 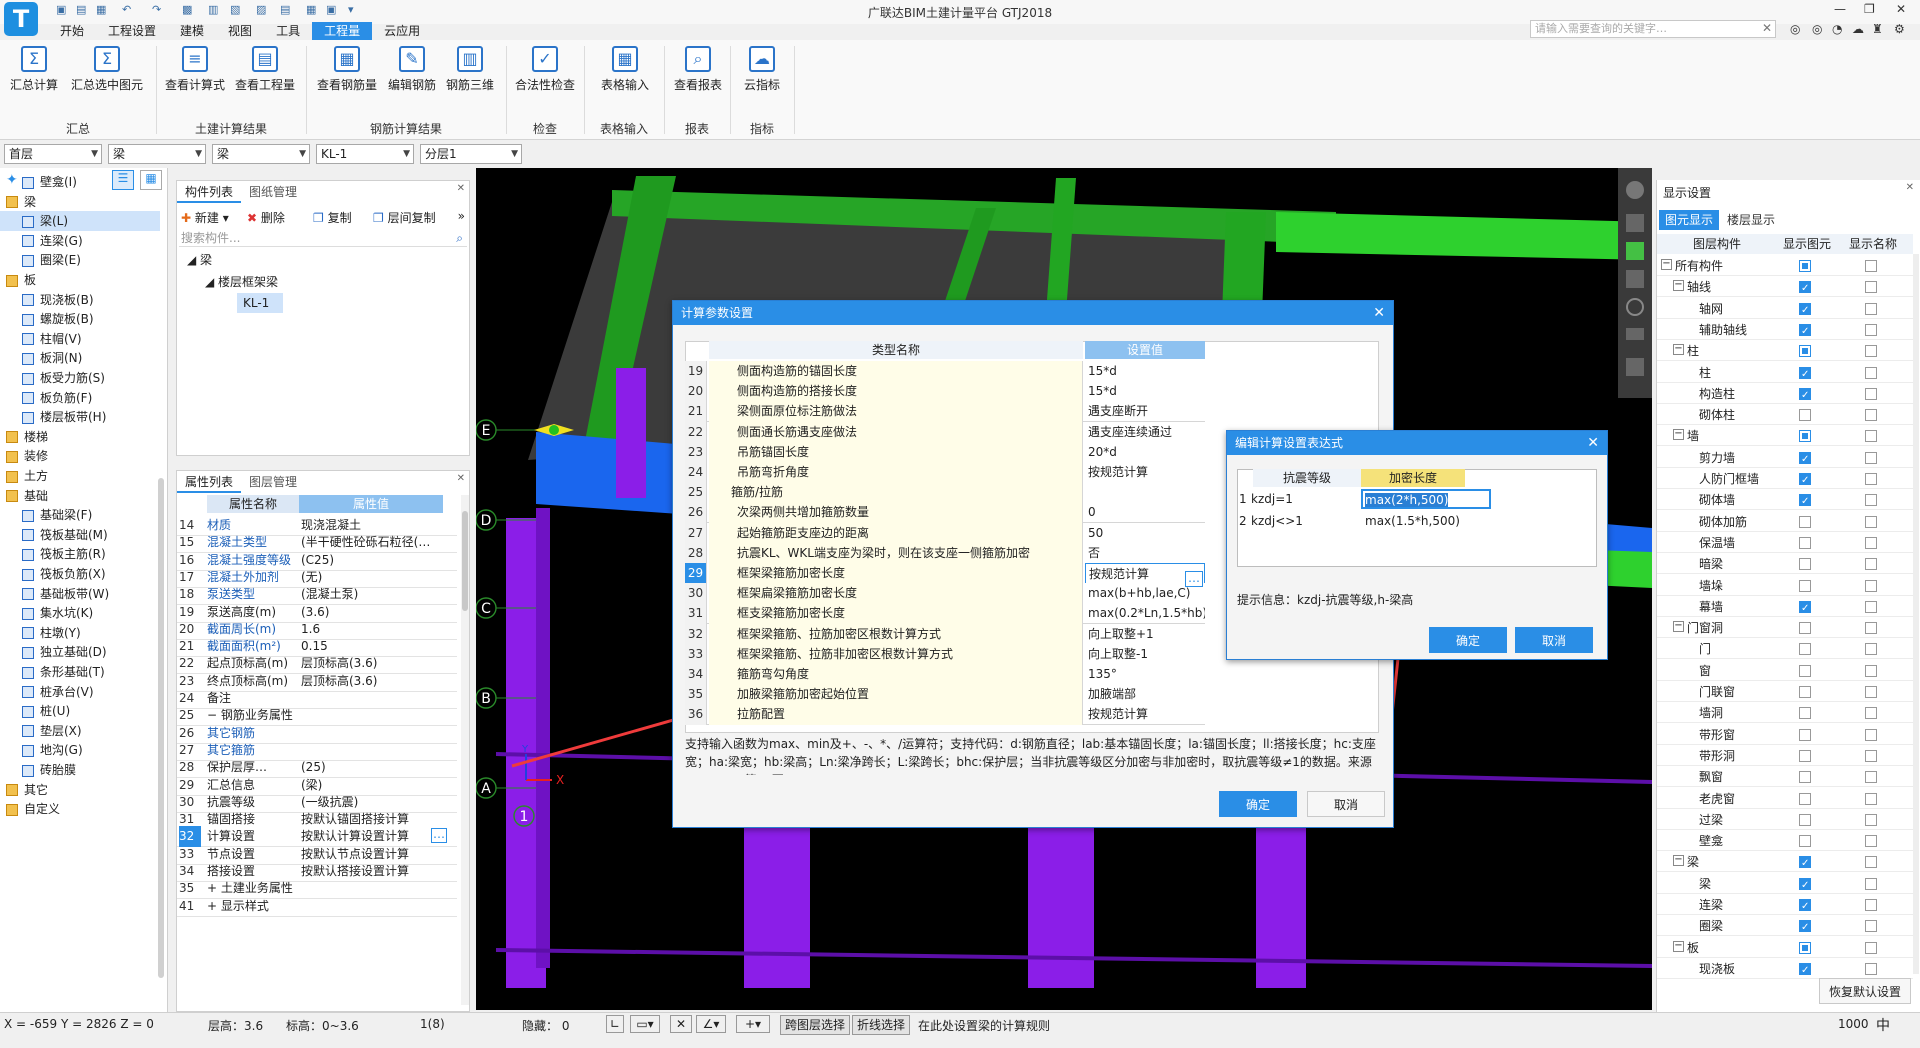 I want to click on calc-row: 34 箍筋弯勾角度 135°, so click(x=945, y=674).